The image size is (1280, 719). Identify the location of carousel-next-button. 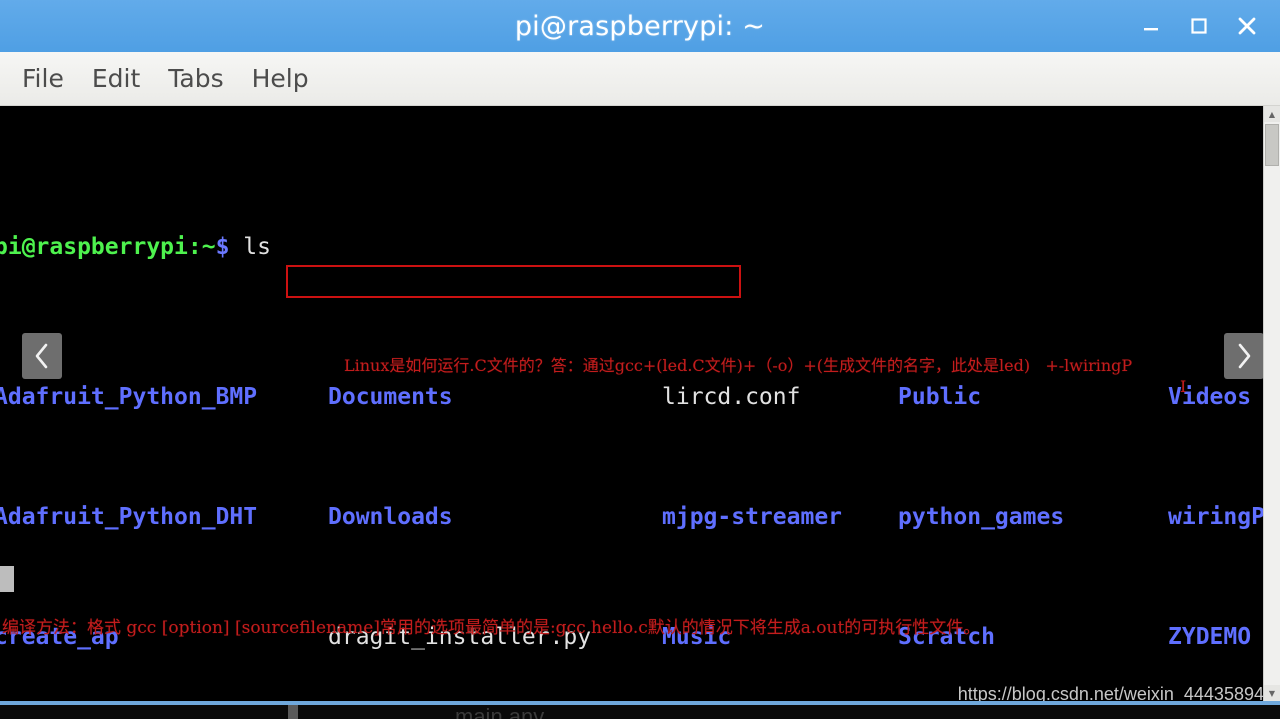
(1244, 356).